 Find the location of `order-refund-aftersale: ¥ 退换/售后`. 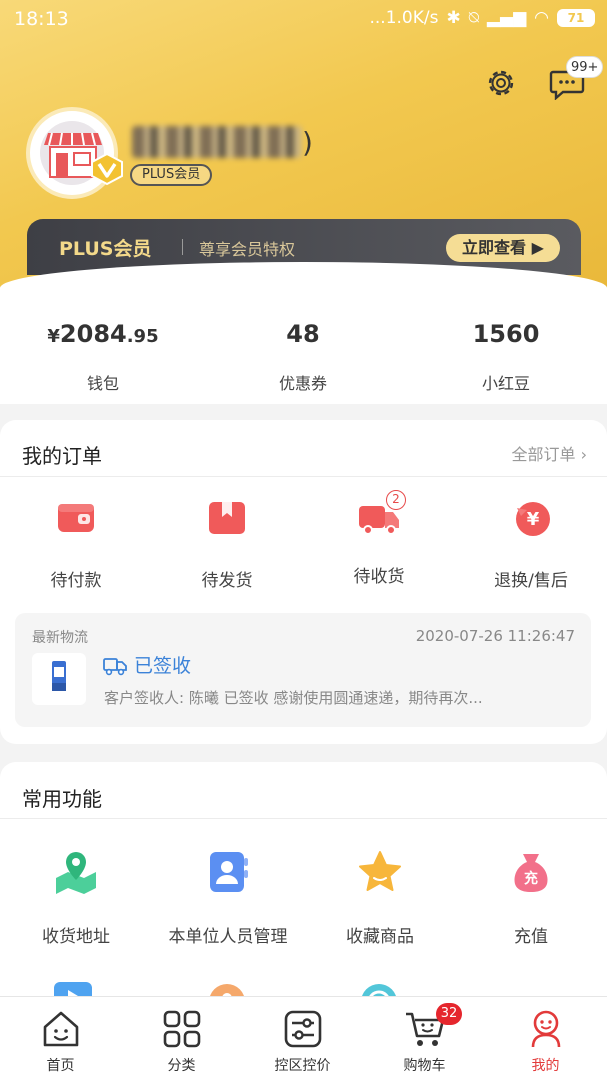

order-refund-aftersale: ¥ 退换/售后 is located at coordinates (531, 543).